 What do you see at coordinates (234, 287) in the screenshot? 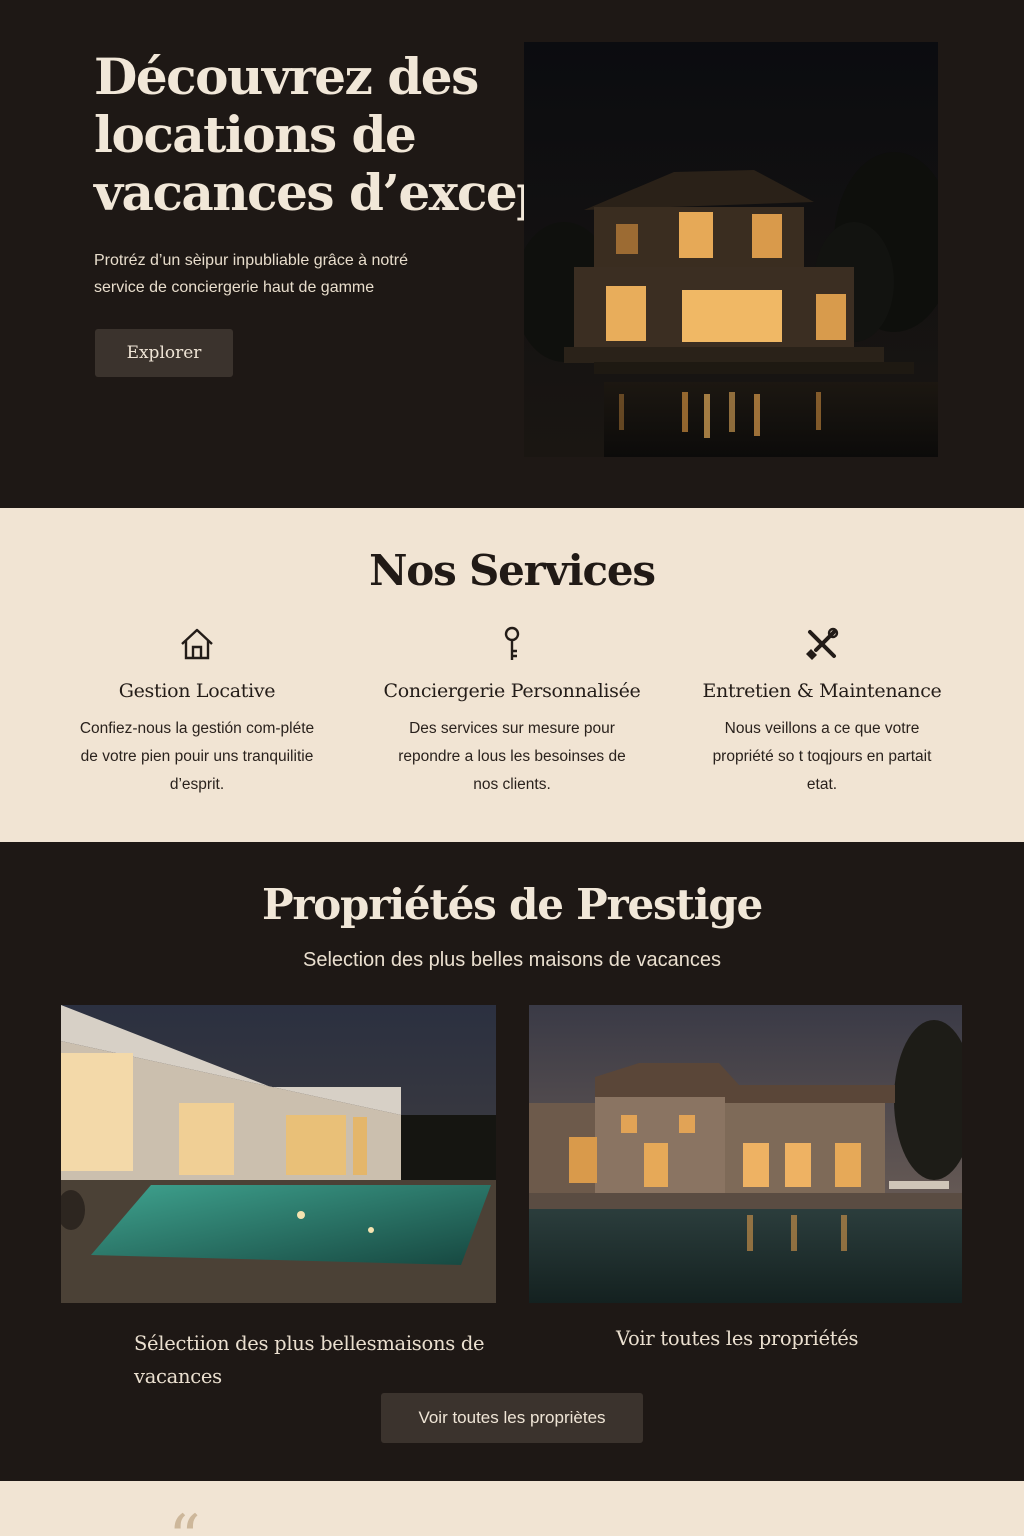
I see `hero-subtitle-line: service de conciergerie haut de gamme` at bounding box center [234, 287].